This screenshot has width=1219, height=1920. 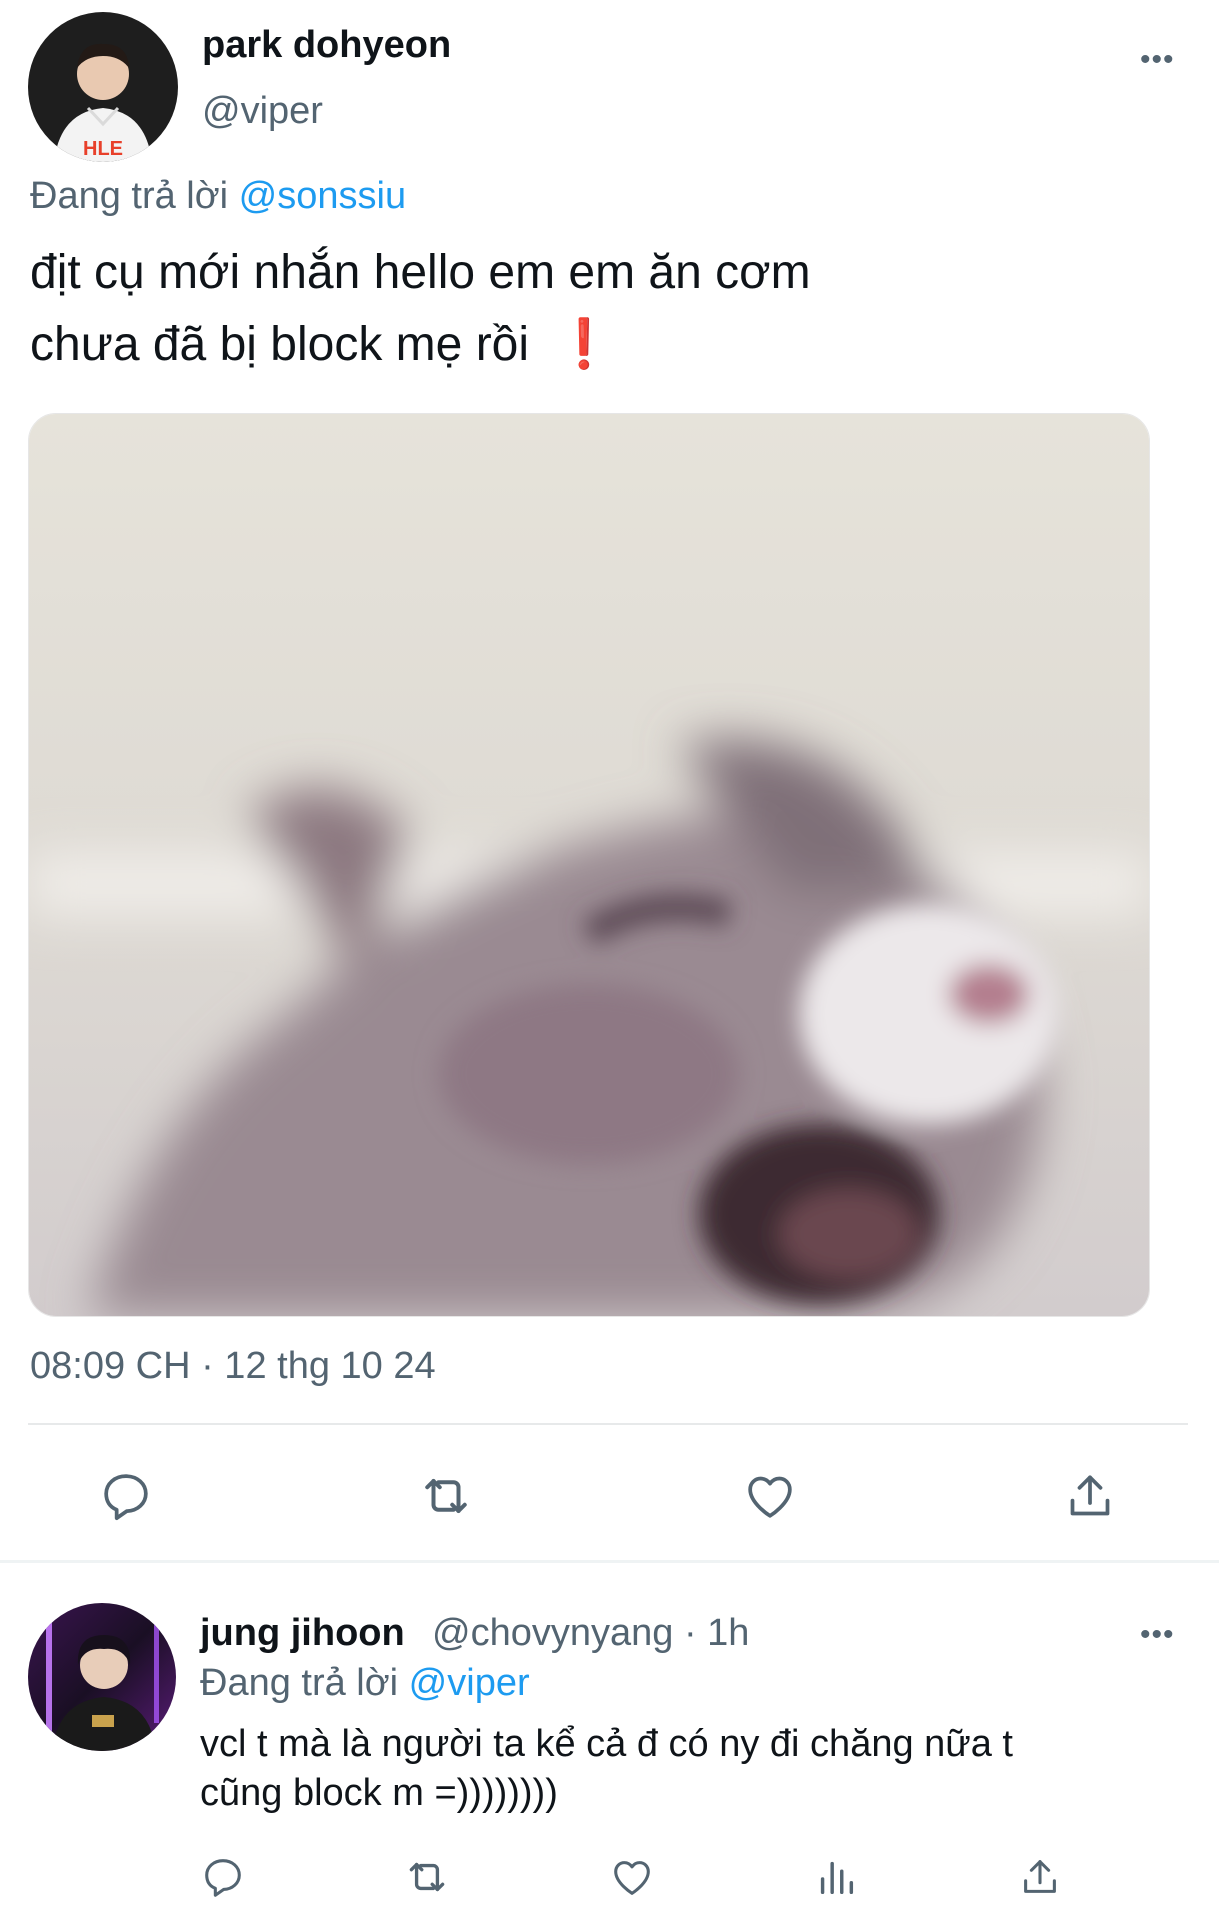 I want to click on author-name: park dohyeon, so click(x=326, y=45).